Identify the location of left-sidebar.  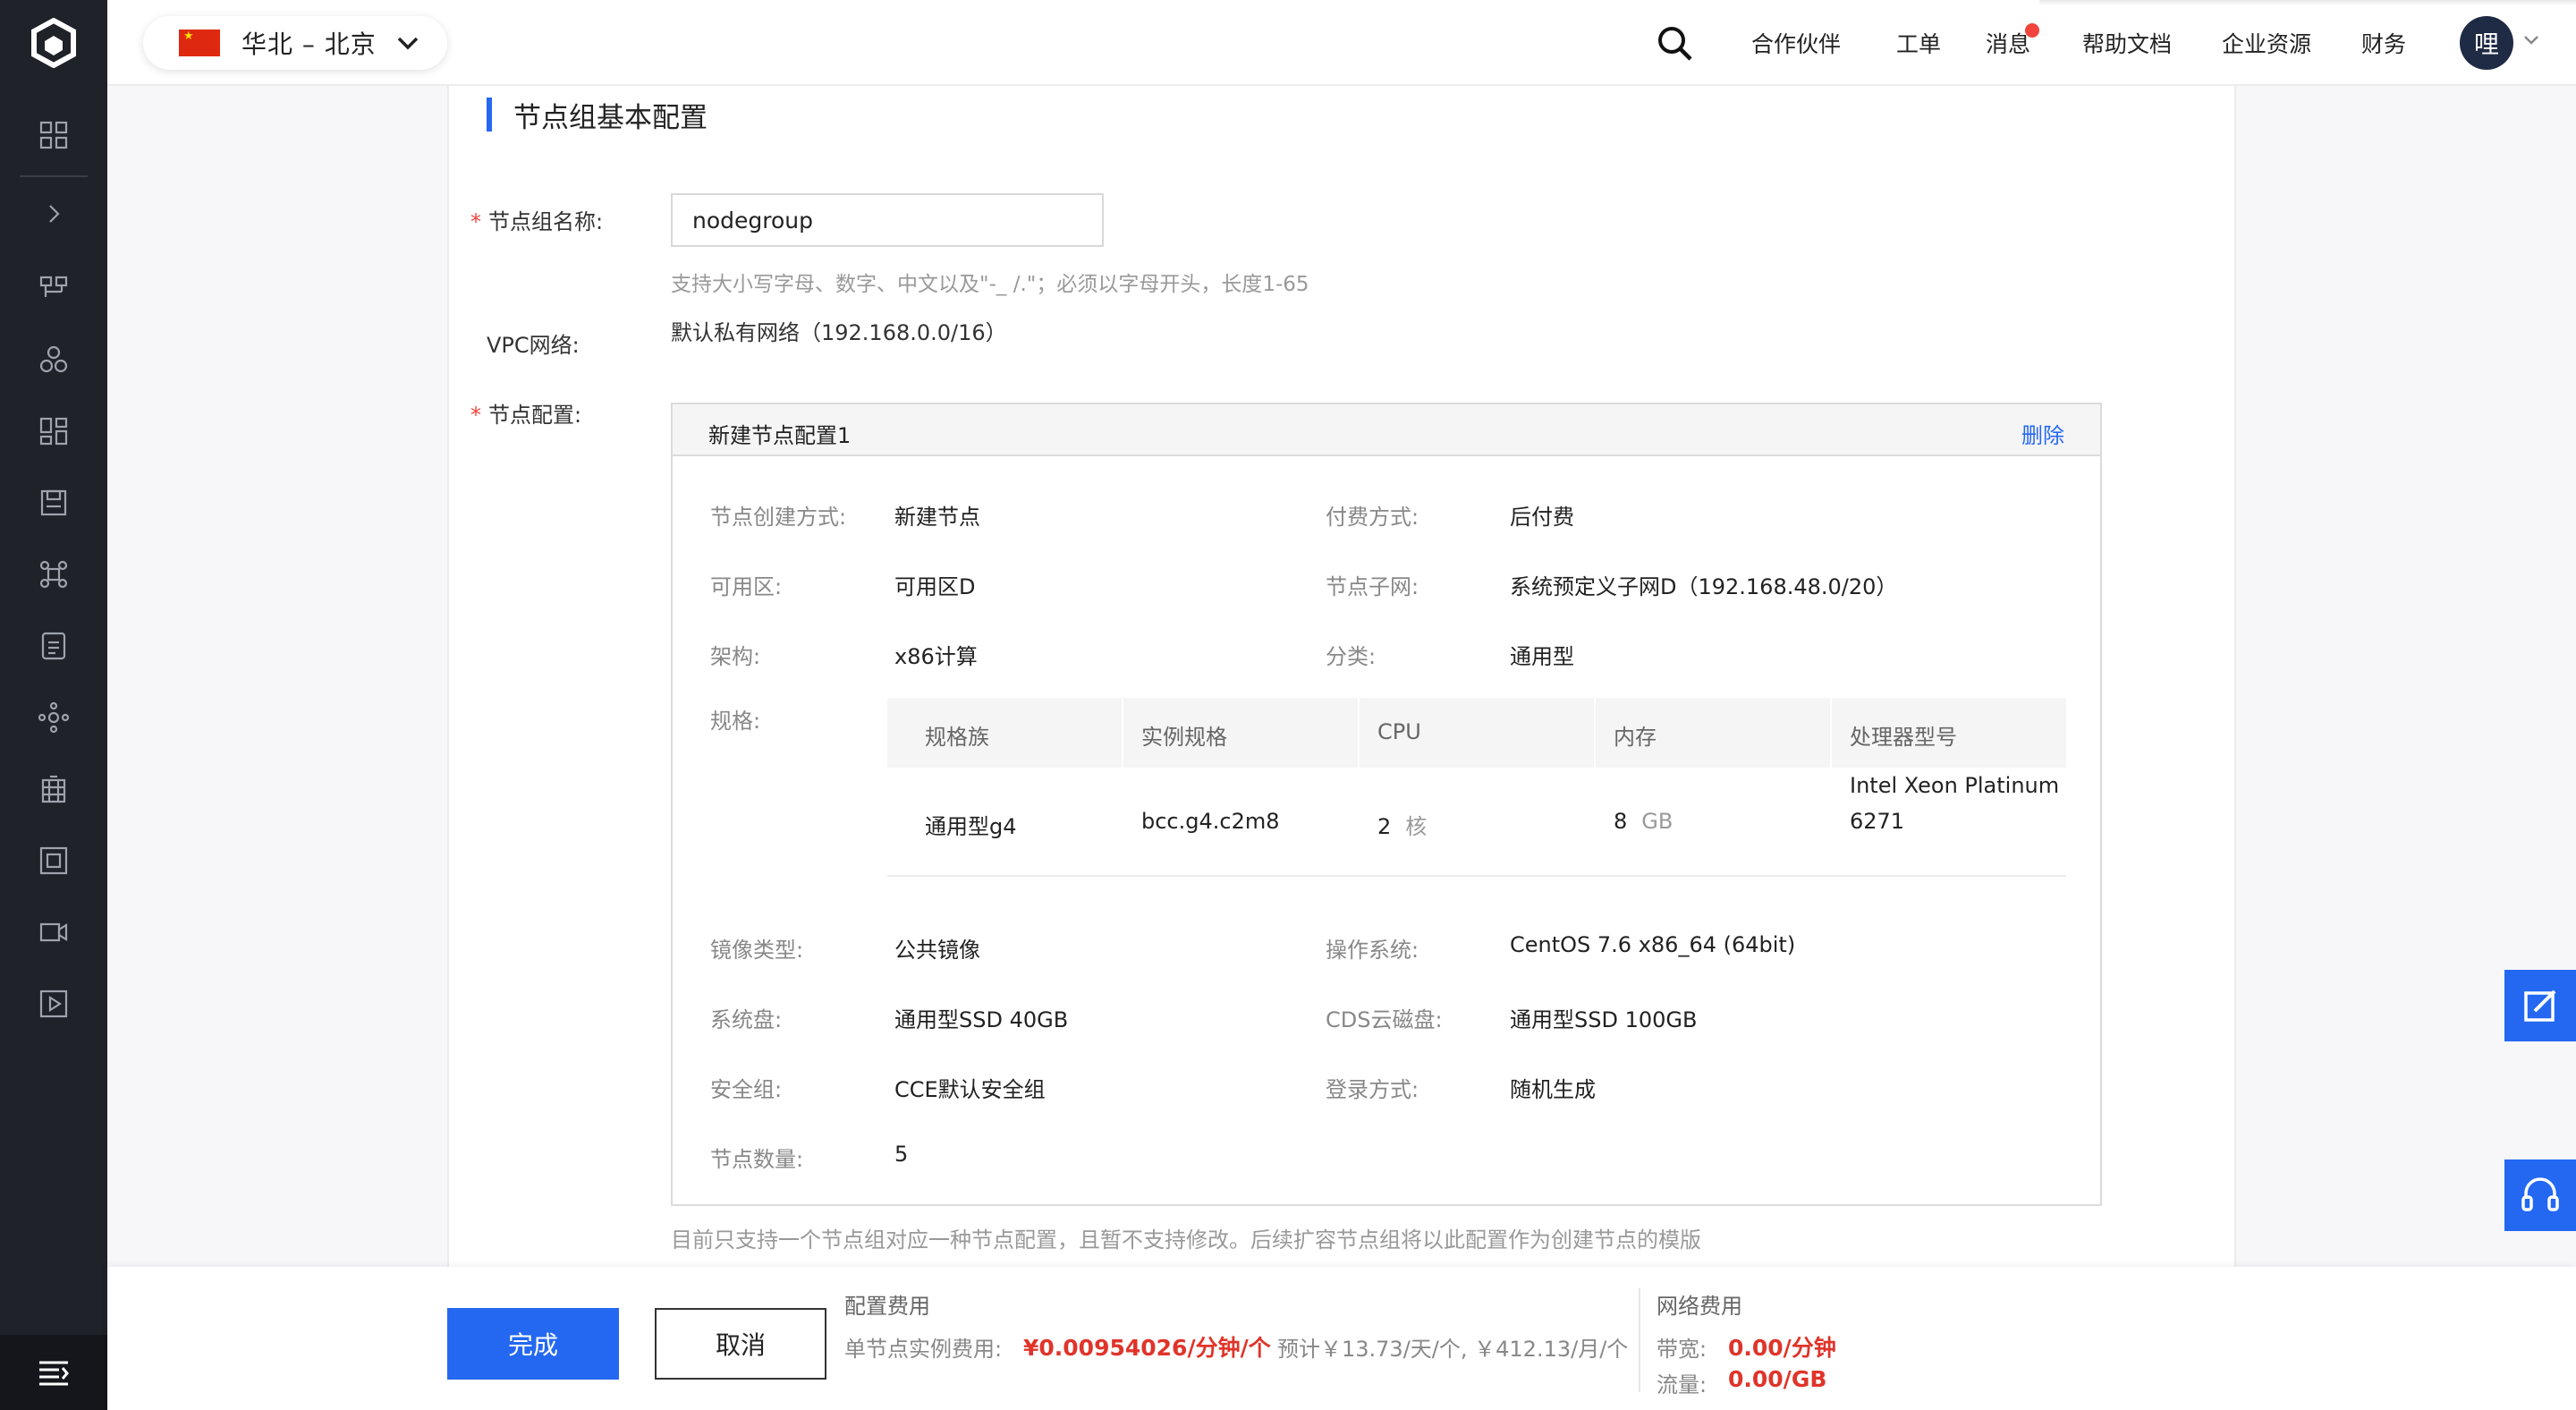
(53, 705).